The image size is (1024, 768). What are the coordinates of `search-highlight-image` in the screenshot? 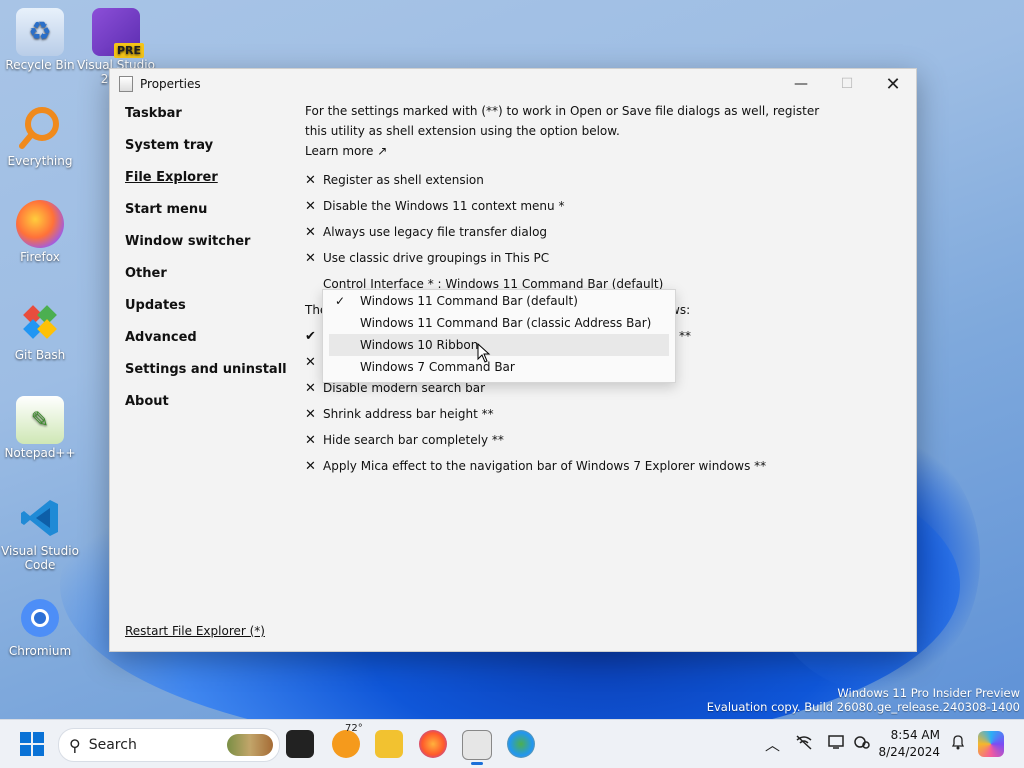 It's located at (250, 745).